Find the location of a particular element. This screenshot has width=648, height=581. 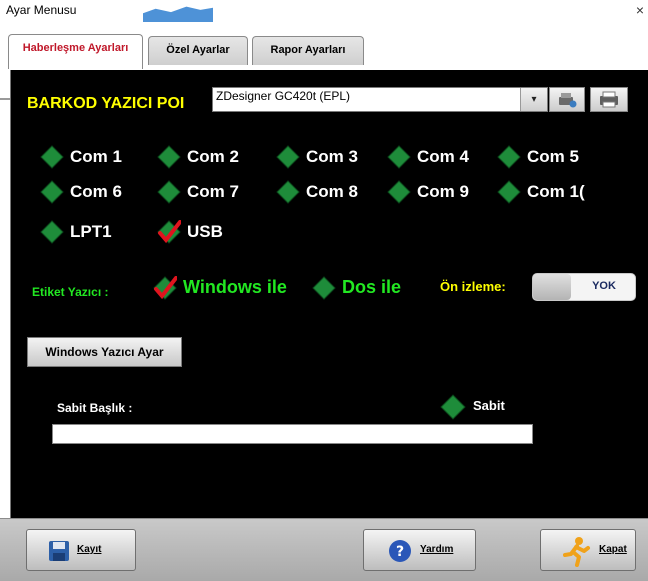

label-printer-label: Etiket Yazıcı : is located at coordinates (70, 292).